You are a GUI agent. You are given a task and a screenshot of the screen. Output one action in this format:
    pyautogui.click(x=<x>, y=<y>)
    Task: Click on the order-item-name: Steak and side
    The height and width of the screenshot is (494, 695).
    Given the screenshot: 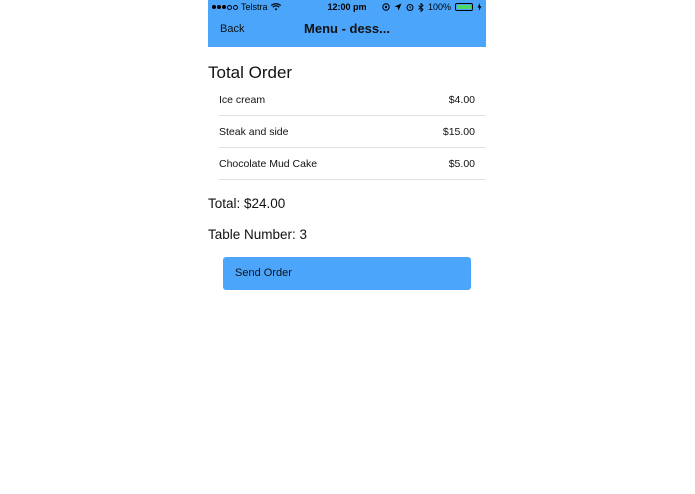 What is the action you would take?
    pyautogui.click(x=254, y=132)
    